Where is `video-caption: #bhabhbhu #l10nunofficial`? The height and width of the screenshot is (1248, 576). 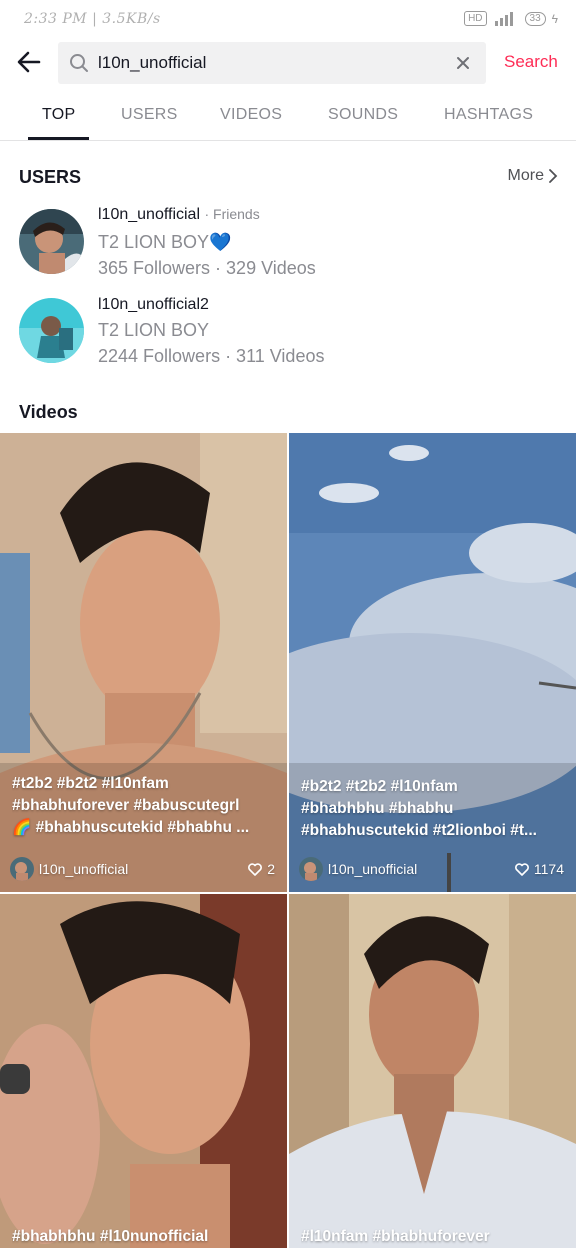
video-caption: #bhabhbhu #l10nunofficial is located at coordinates (143, 1237).